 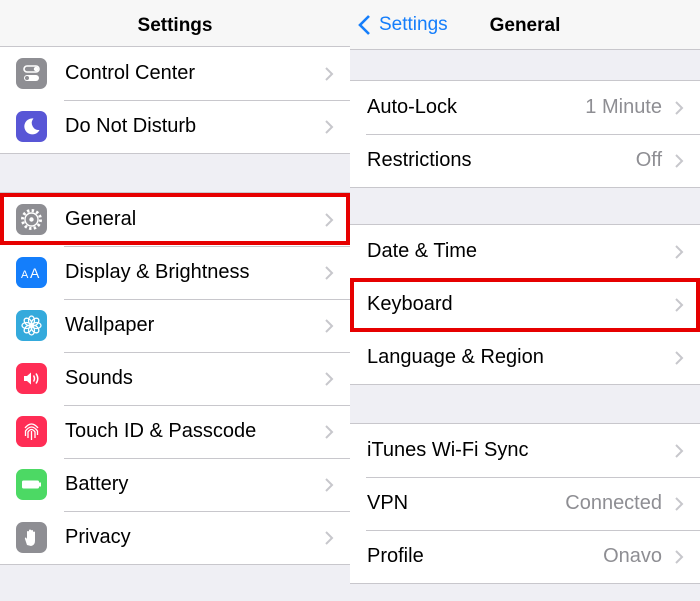 I want to click on settings-row-touch-id: Touch ID & Passcode, so click(x=175, y=431).